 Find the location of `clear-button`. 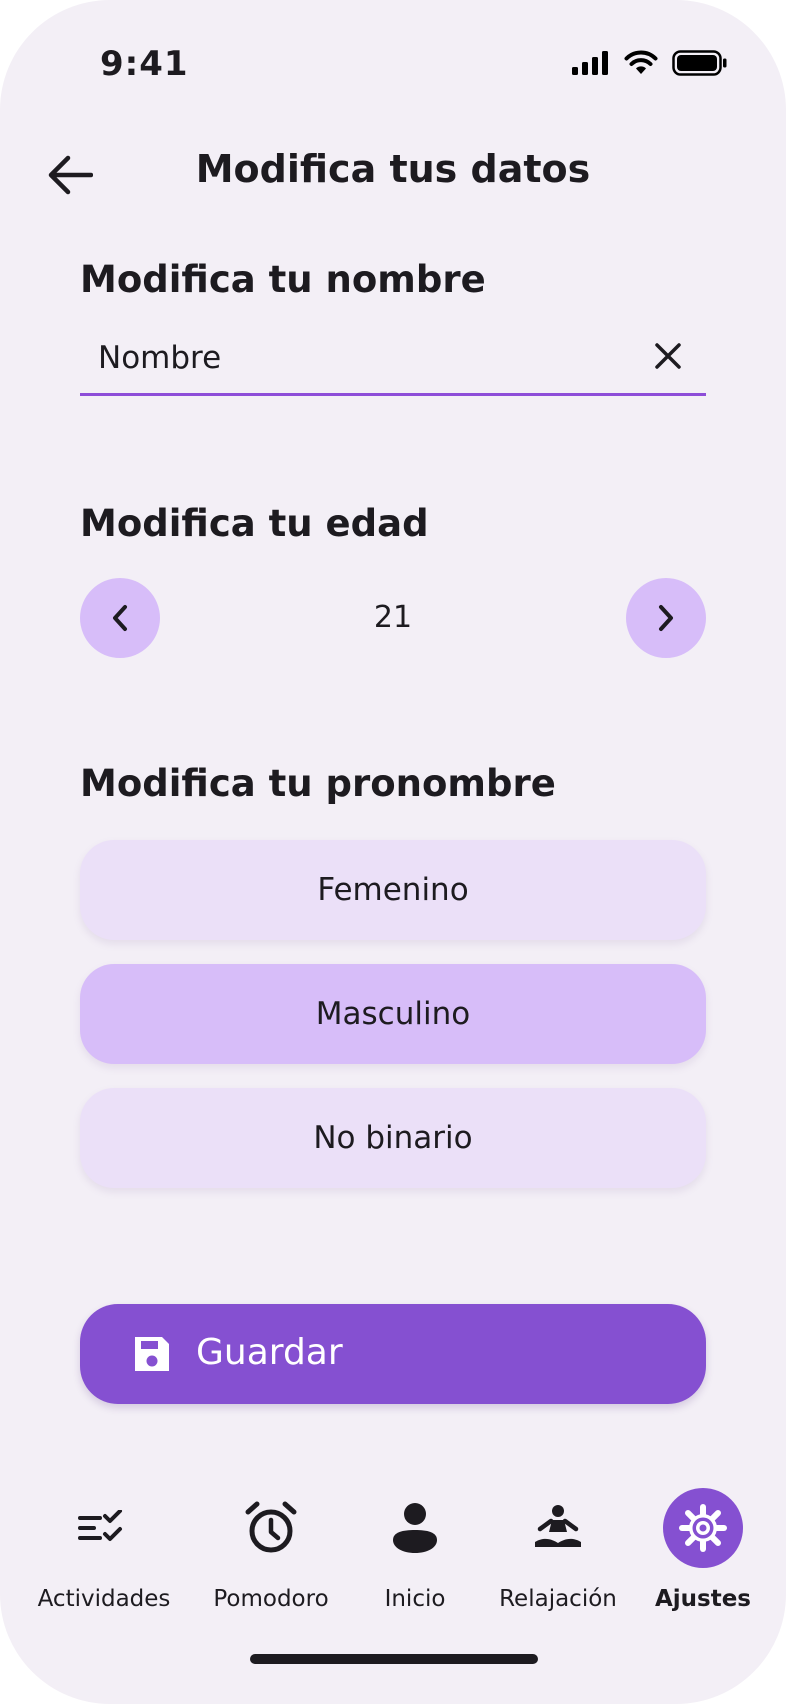

clear-button is located at coordinates (668, 356).